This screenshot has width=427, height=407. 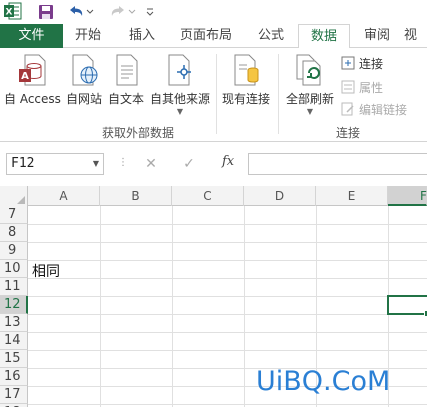 What do you see at coordinates (208, 196) in the screenshot?
I see `column-header-c: C` at bounding box center [208, 196].